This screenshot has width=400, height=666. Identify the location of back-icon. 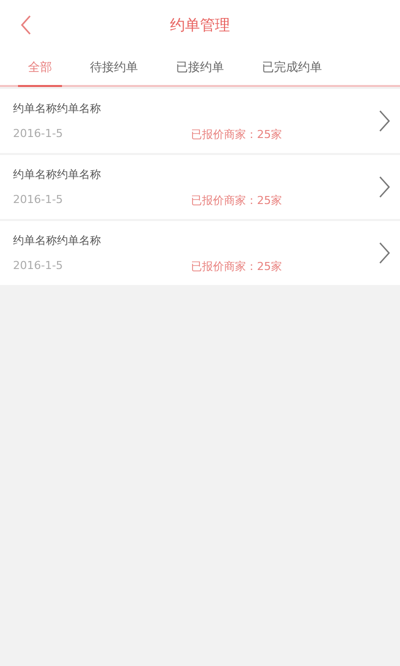
(26, 25).